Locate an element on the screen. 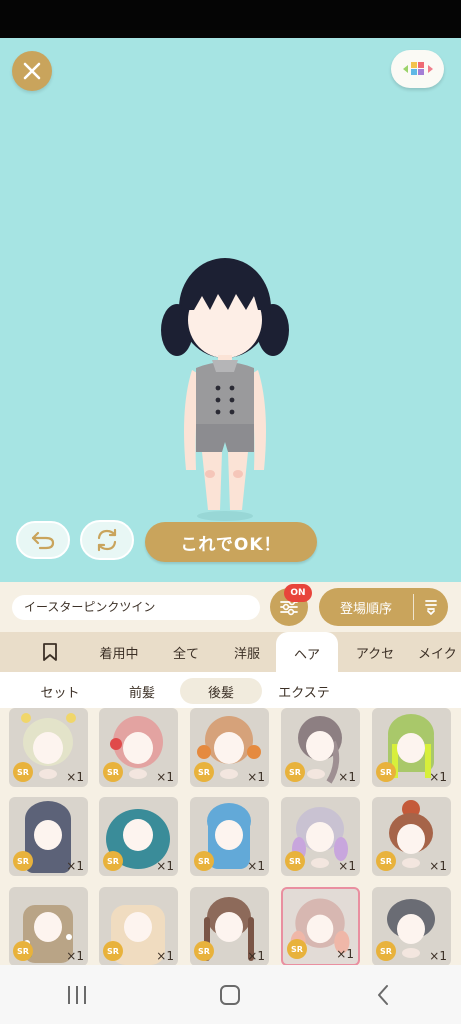 Image resolution: width=461 pixels, height=1024 pixels. color-palette-button is located at coordinates (417, 69).